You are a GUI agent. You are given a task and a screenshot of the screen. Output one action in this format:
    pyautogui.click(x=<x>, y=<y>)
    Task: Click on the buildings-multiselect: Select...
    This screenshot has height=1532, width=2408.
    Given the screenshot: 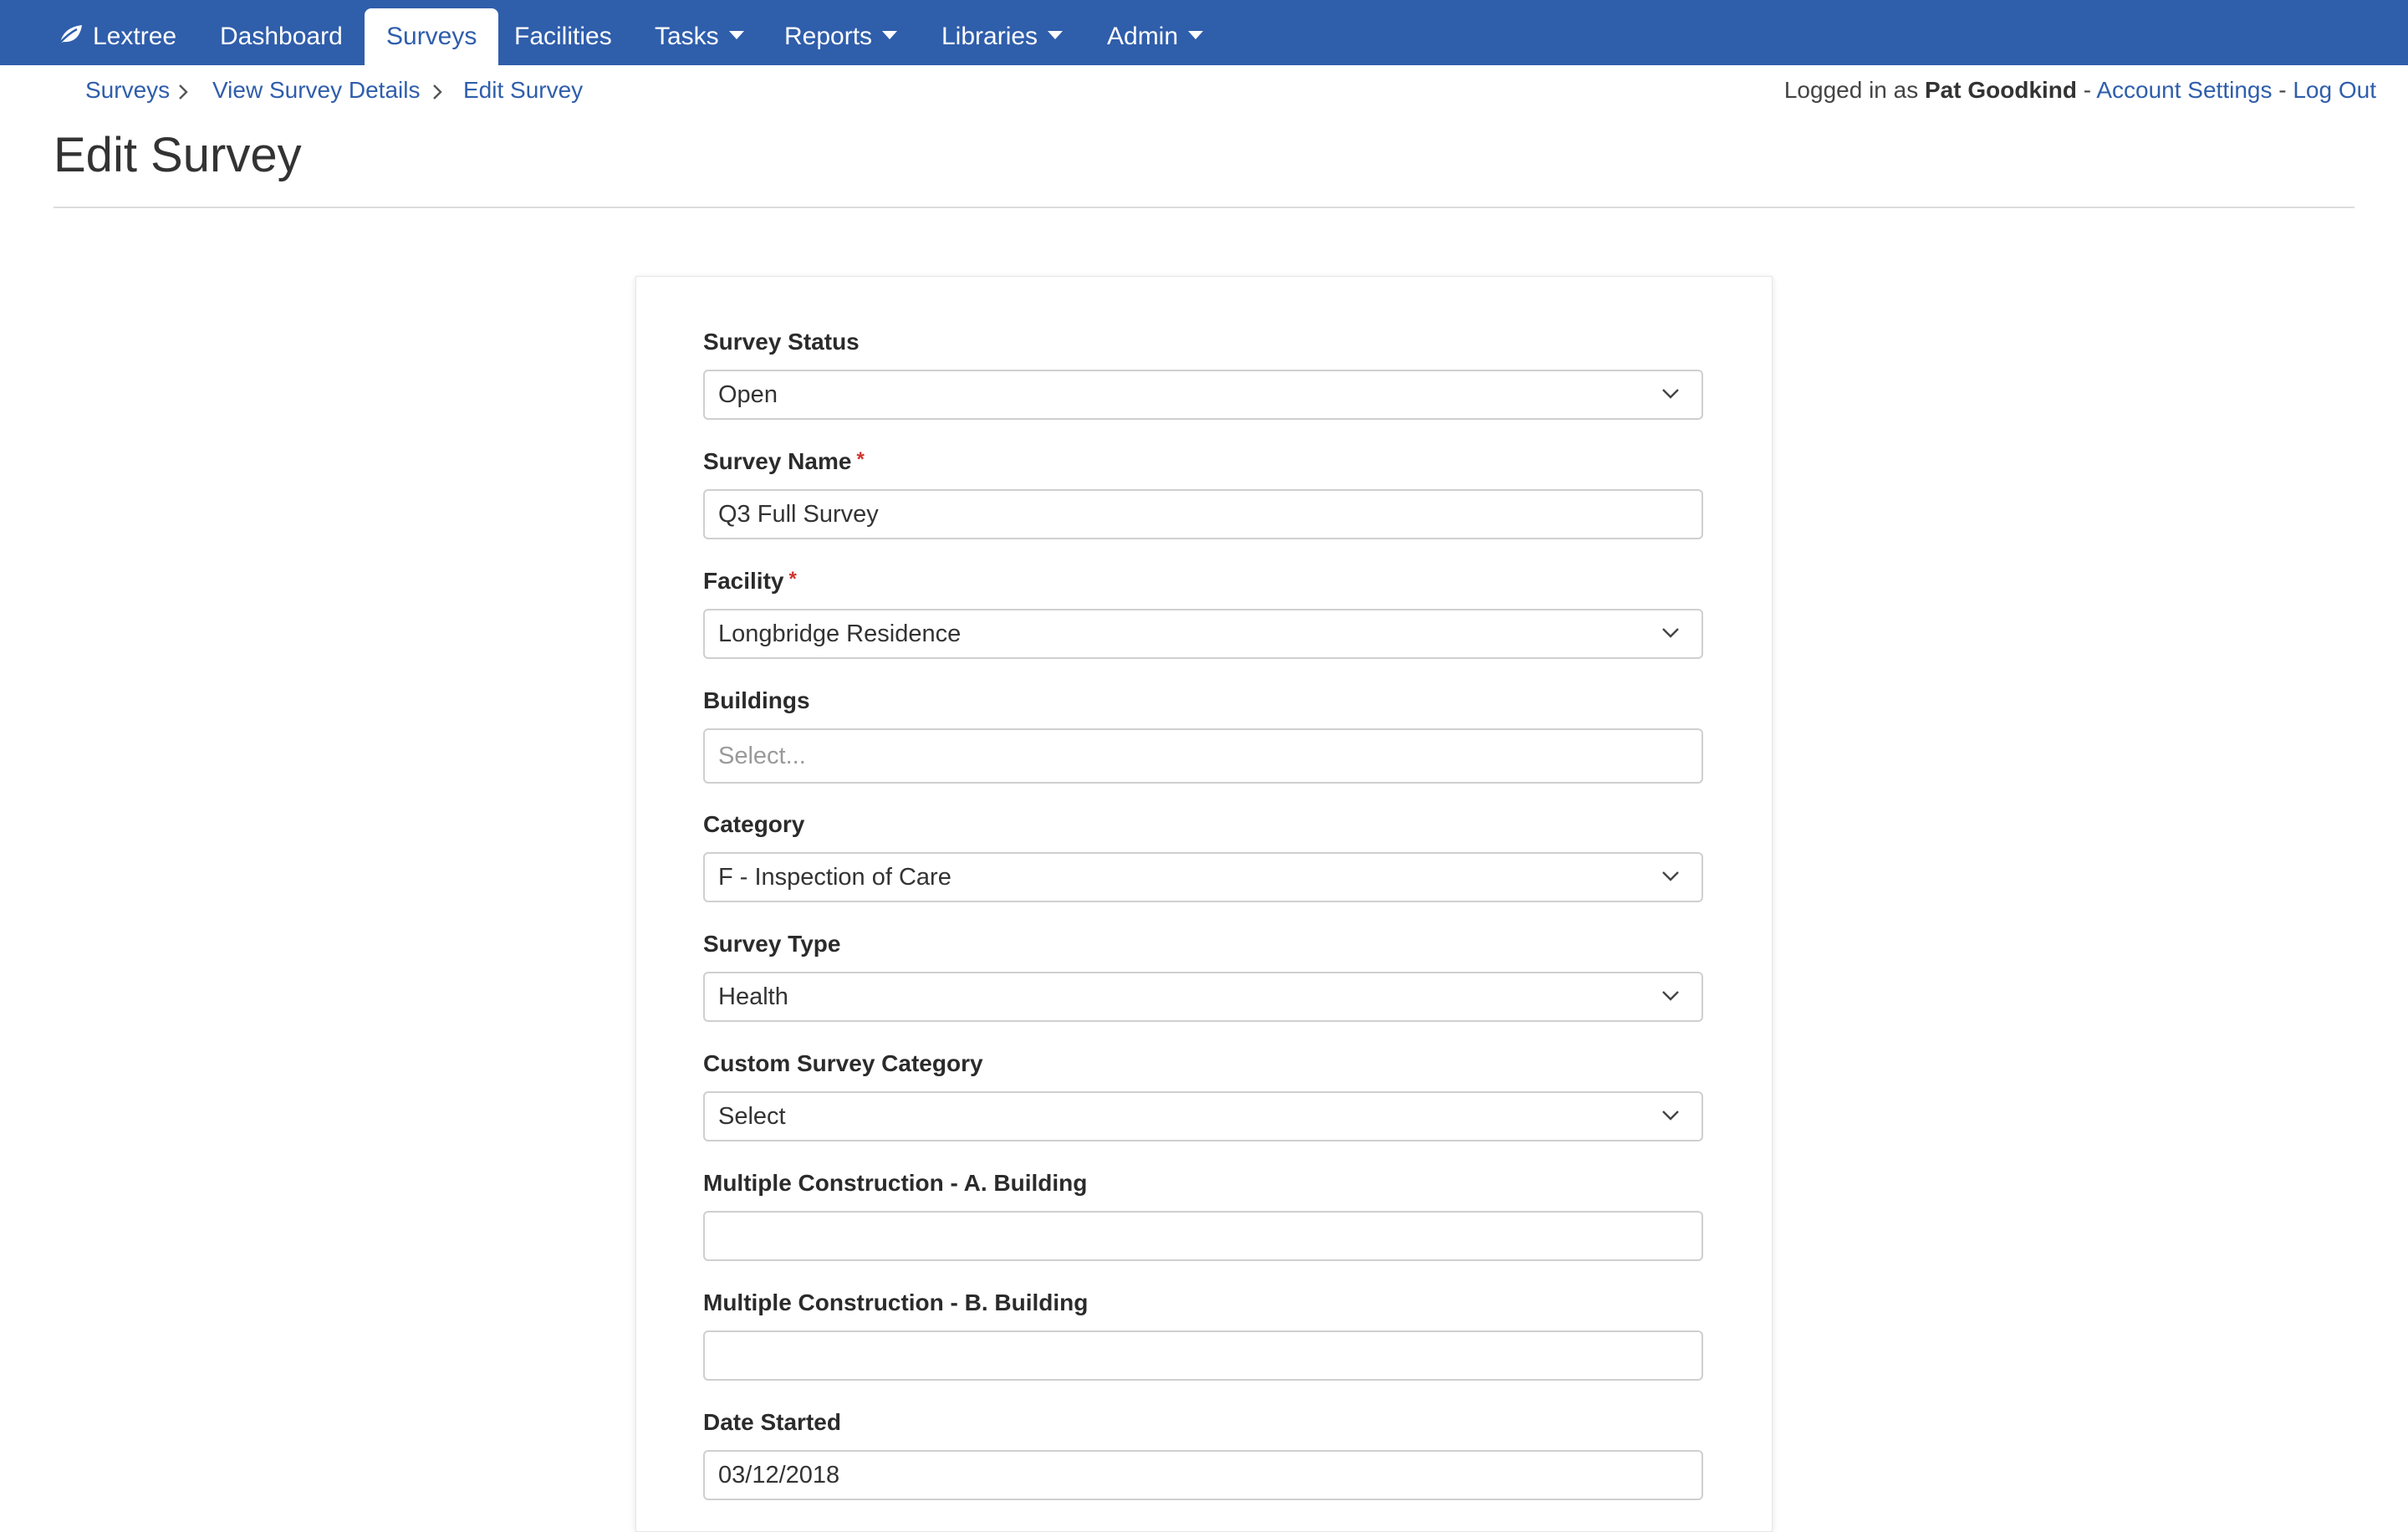 What is the action you would take?
    pyautogui.click(x=1203, y=756)
    